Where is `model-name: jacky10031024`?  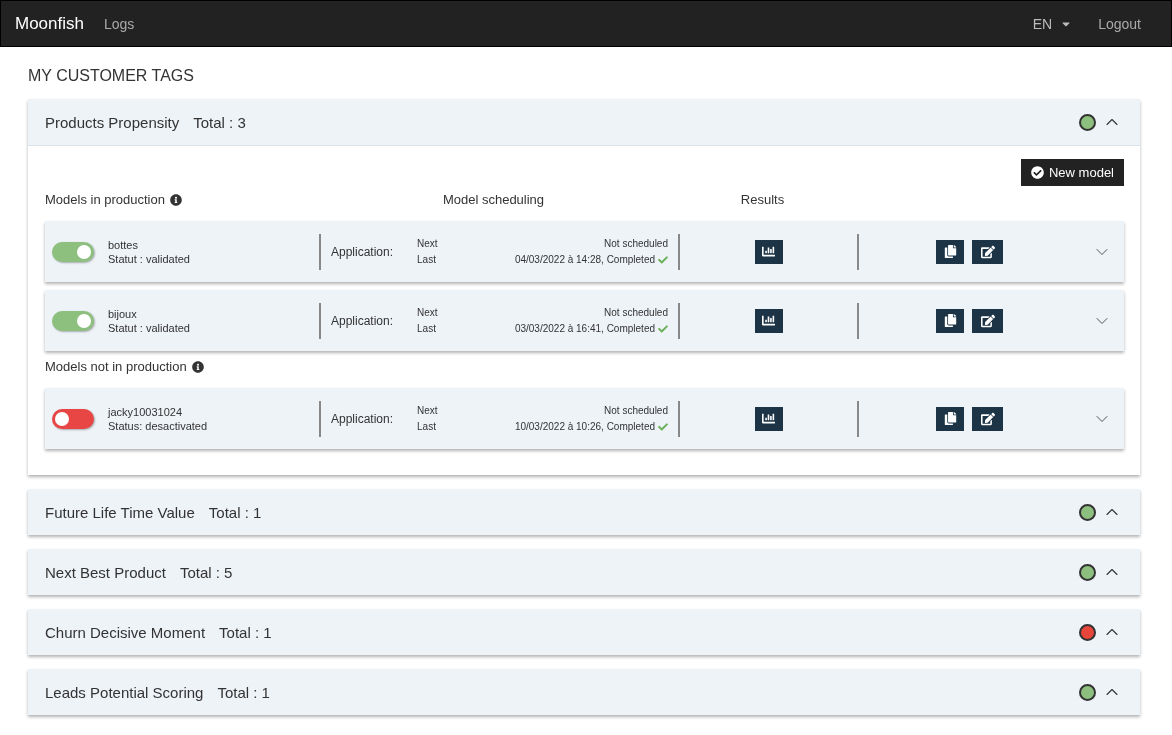
model-name: jacky10031024 is located at coordinates (145, 411).